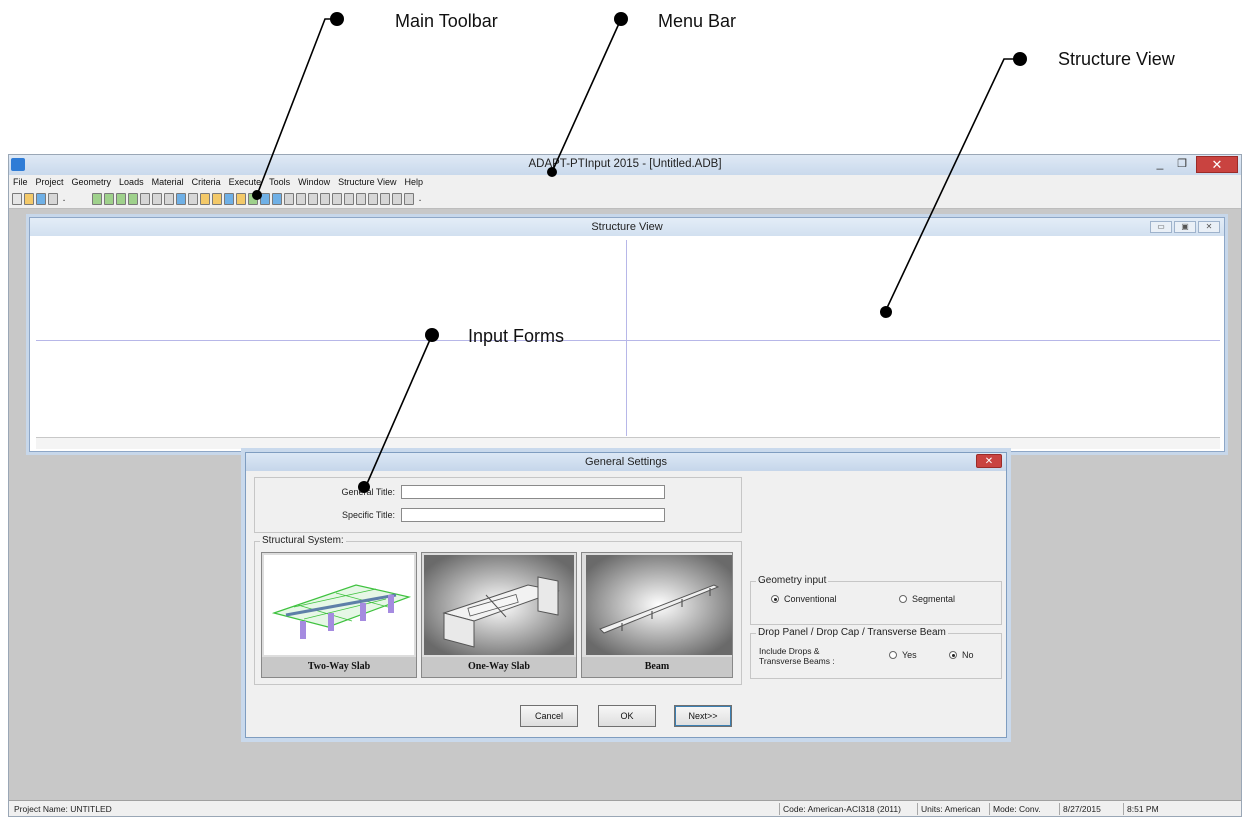 The width and height of the screenshot is (1244, 817). Describe the element at coordinates (549, 716) in the screenshot. I see `cancel-button: Cancel` at that location.